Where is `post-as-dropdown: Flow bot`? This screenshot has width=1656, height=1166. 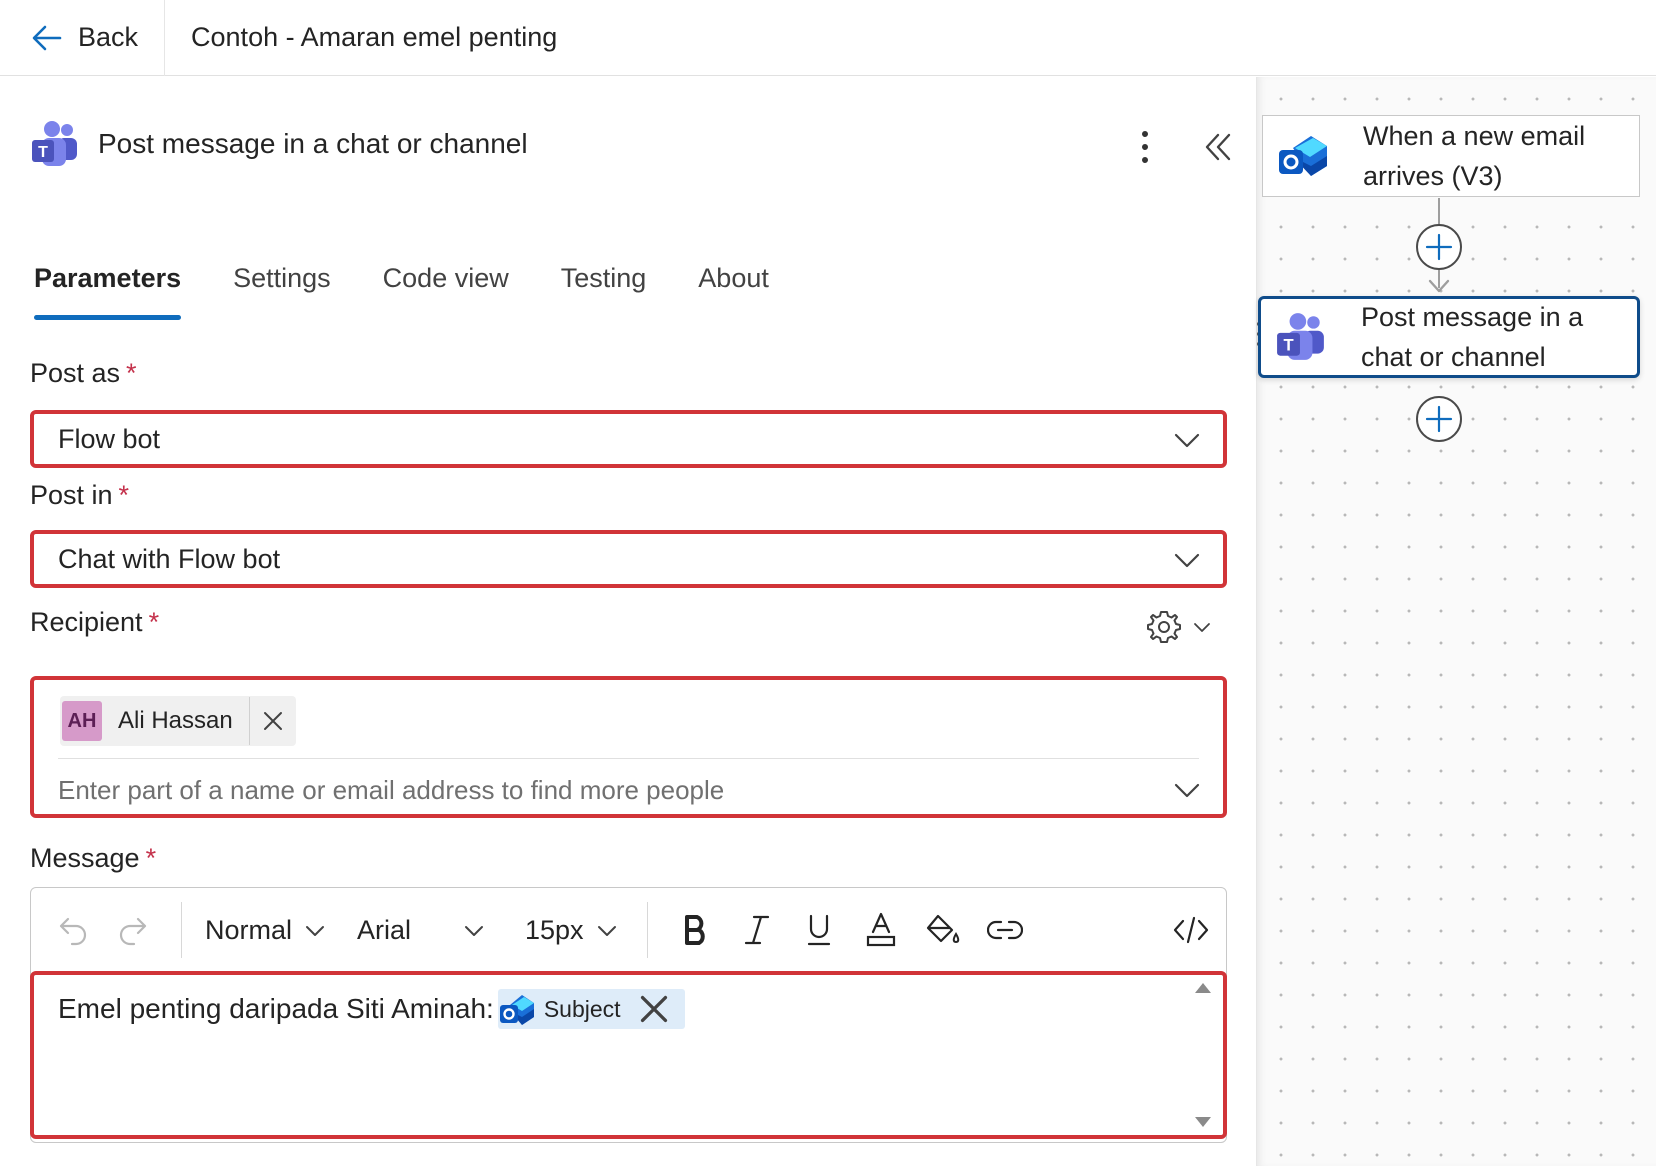
post-as-dropdown: Flow bot is located at coordinates (628, 439).